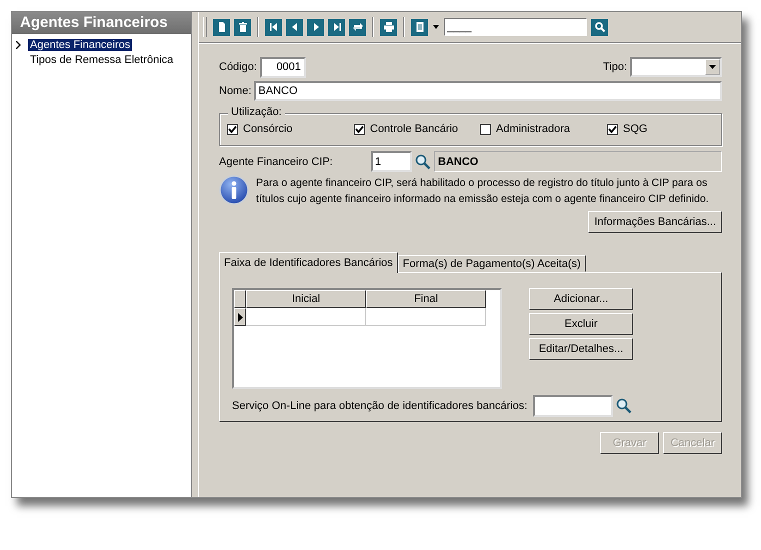 This screenshot has width=761, height=550. Describe the element at coordinates (391, 161) in the screenshot. I see `agent-code-field: 1` at that location.